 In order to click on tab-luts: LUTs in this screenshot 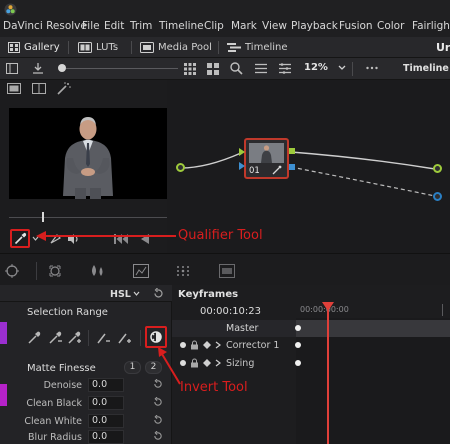, I will do `click(98, 47)`.